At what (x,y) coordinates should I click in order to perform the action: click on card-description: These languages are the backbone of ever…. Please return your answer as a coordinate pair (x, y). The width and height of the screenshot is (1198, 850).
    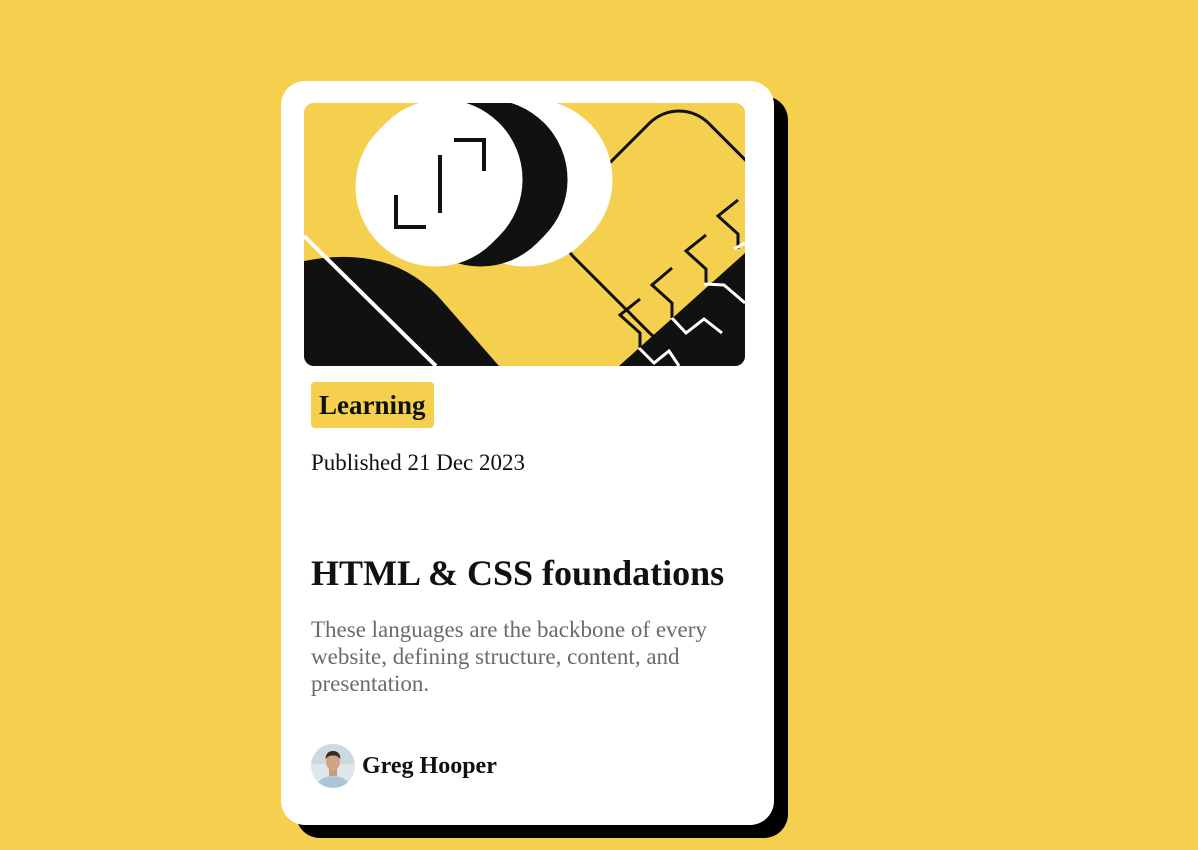
    Looking at the image, I should click on (509, 656).